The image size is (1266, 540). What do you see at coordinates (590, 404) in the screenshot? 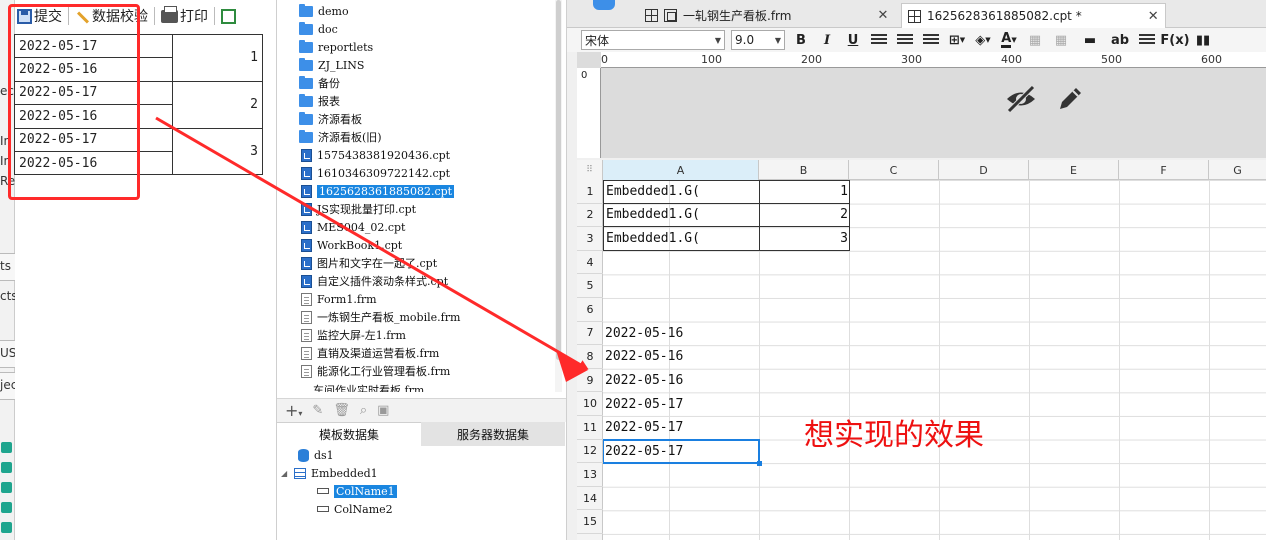
I see `row-header: 10` at bounding box center [590, 404].